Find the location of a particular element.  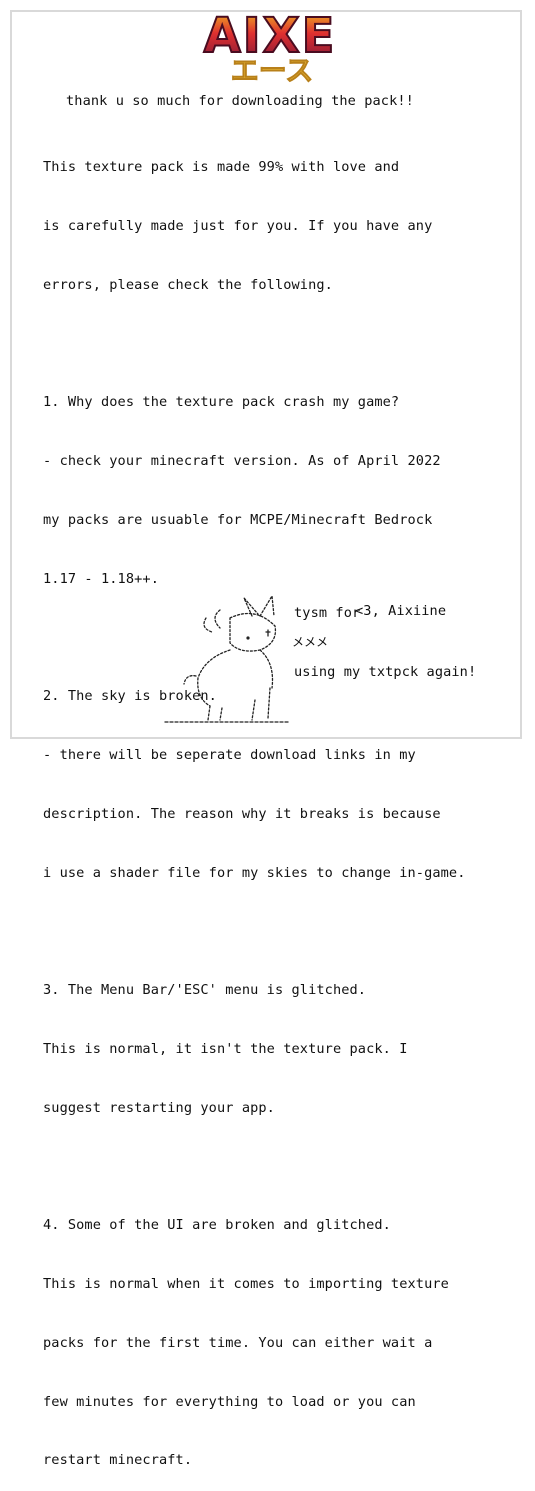

signature-name: <3, Aixiine is located at coordinates (401, 611).